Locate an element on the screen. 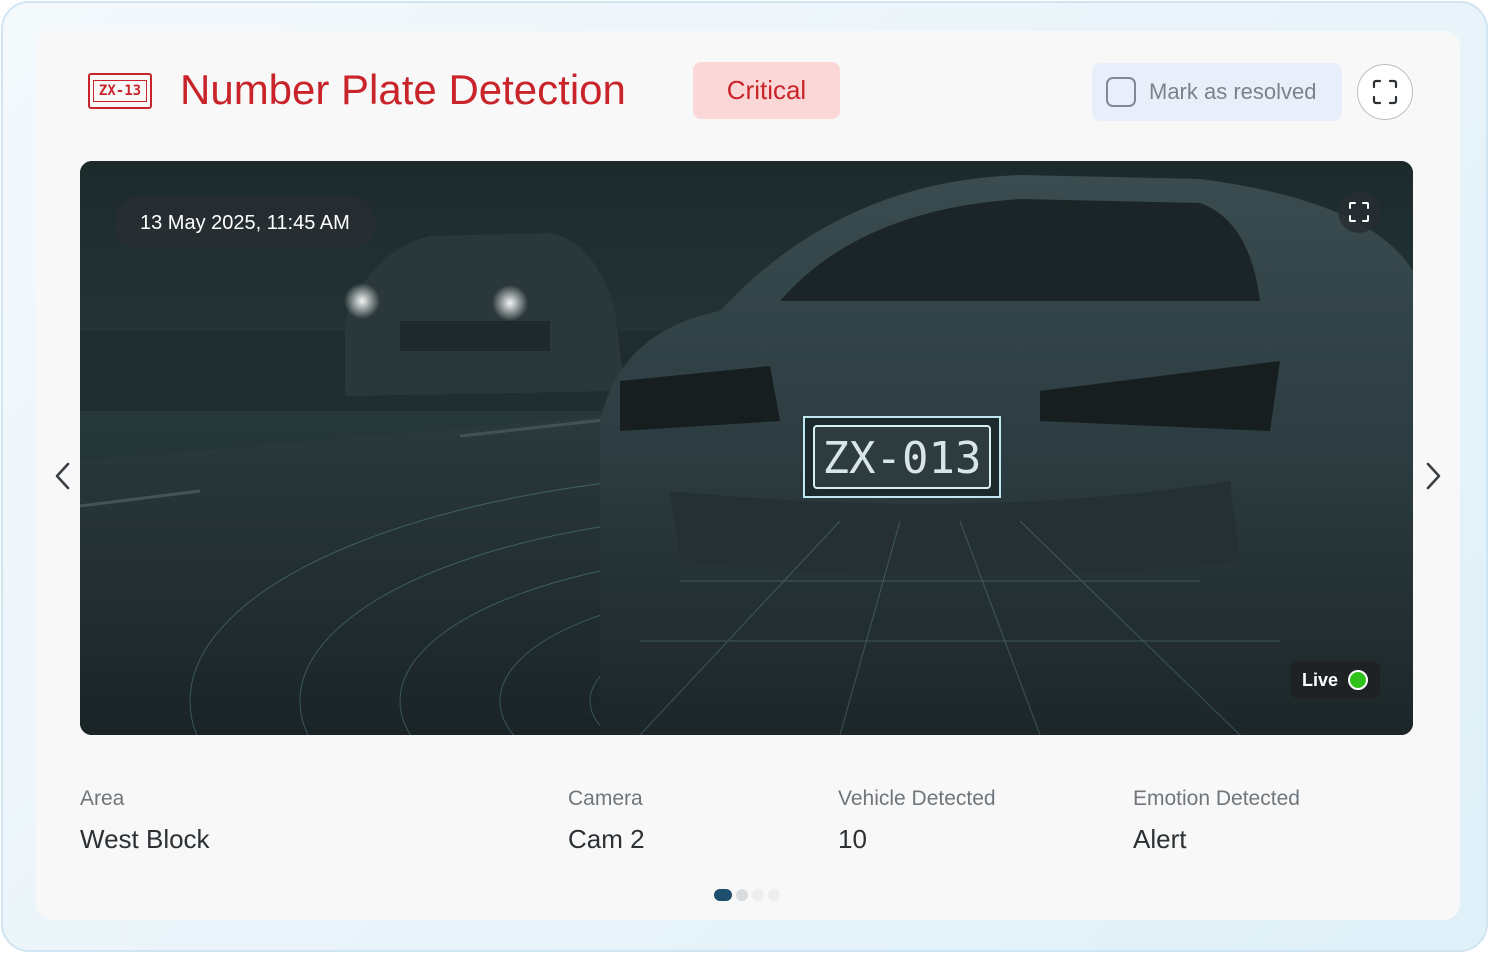 The height and width of the screenshot is (955, 1491). vehicle-detected-value: 10 is located at coordinates (852, 839).